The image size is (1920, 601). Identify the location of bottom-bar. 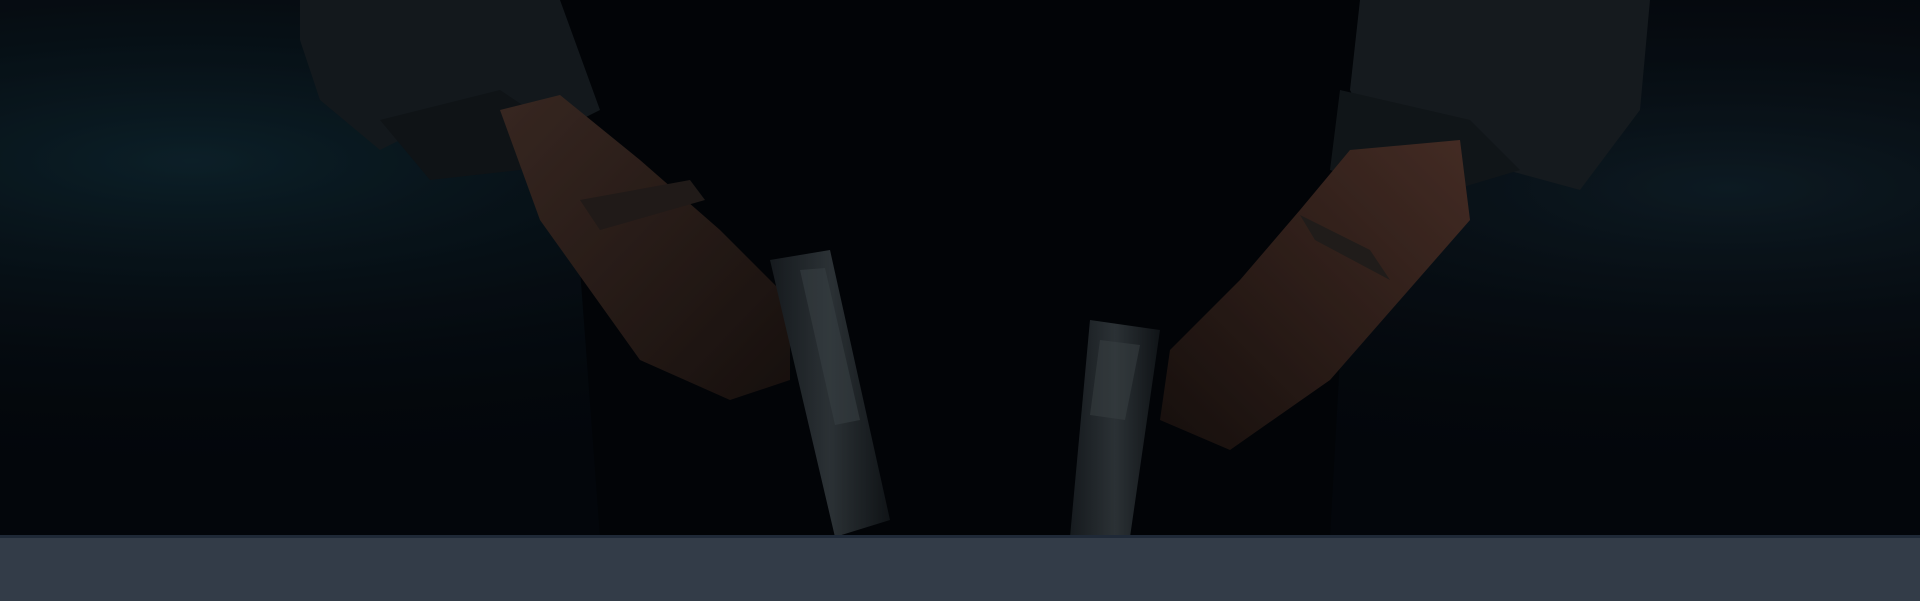
(960, 569).